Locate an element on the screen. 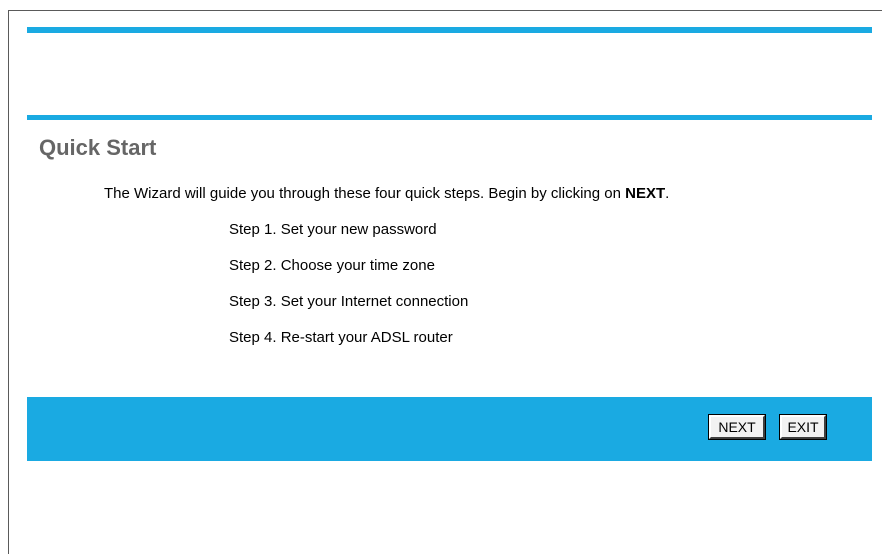 This screenshot has width=882, height=554. intro-next-emphasis: NEXT is located at coordinates (645, 193).